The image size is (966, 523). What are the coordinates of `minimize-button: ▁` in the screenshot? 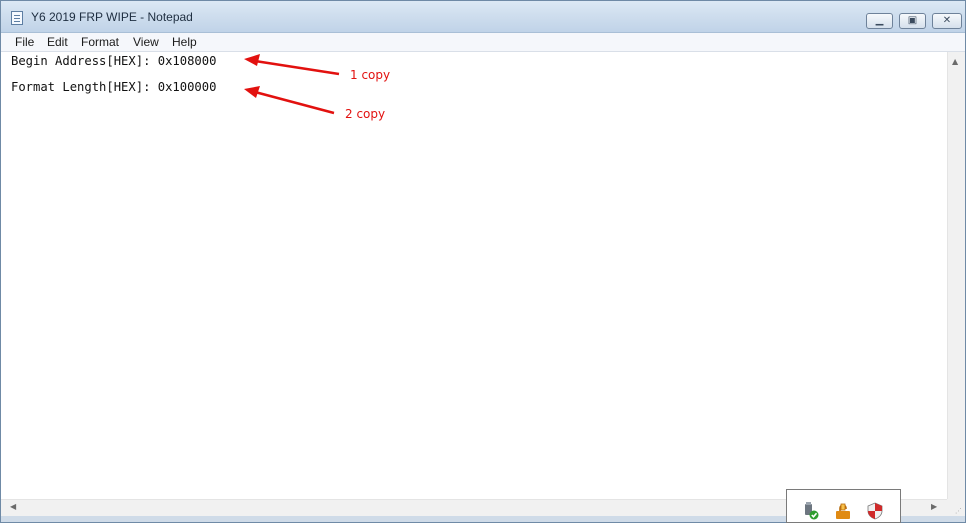 It's located at (879, 21).